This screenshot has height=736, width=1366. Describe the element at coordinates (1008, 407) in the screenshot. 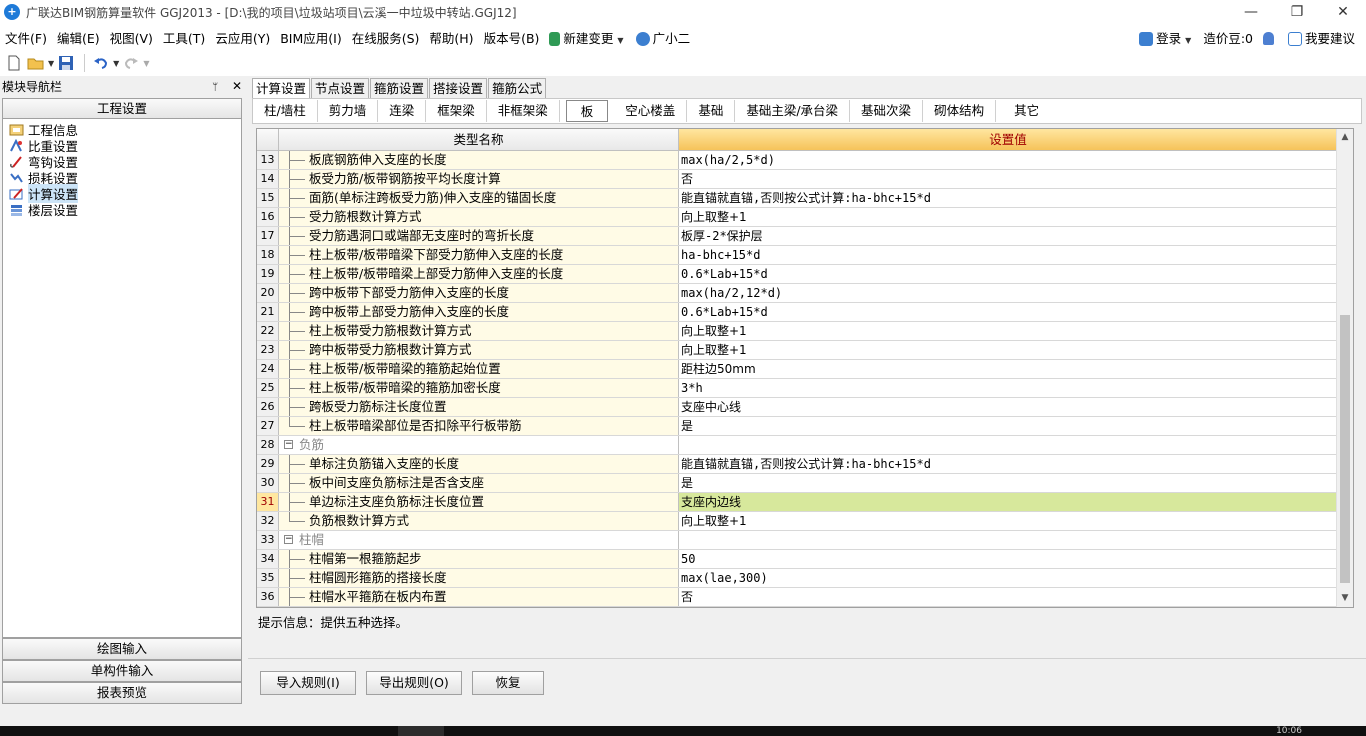

I see `setting-value-cell: 支座中心线` at that location.